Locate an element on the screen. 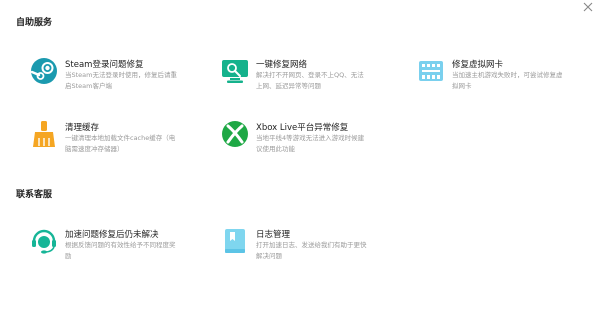 This screenshot has width=600, height=326. item-description: 当Steam无法登录时使用，修复后请重 启Steam客户端 is located at coordinates (121, 80).